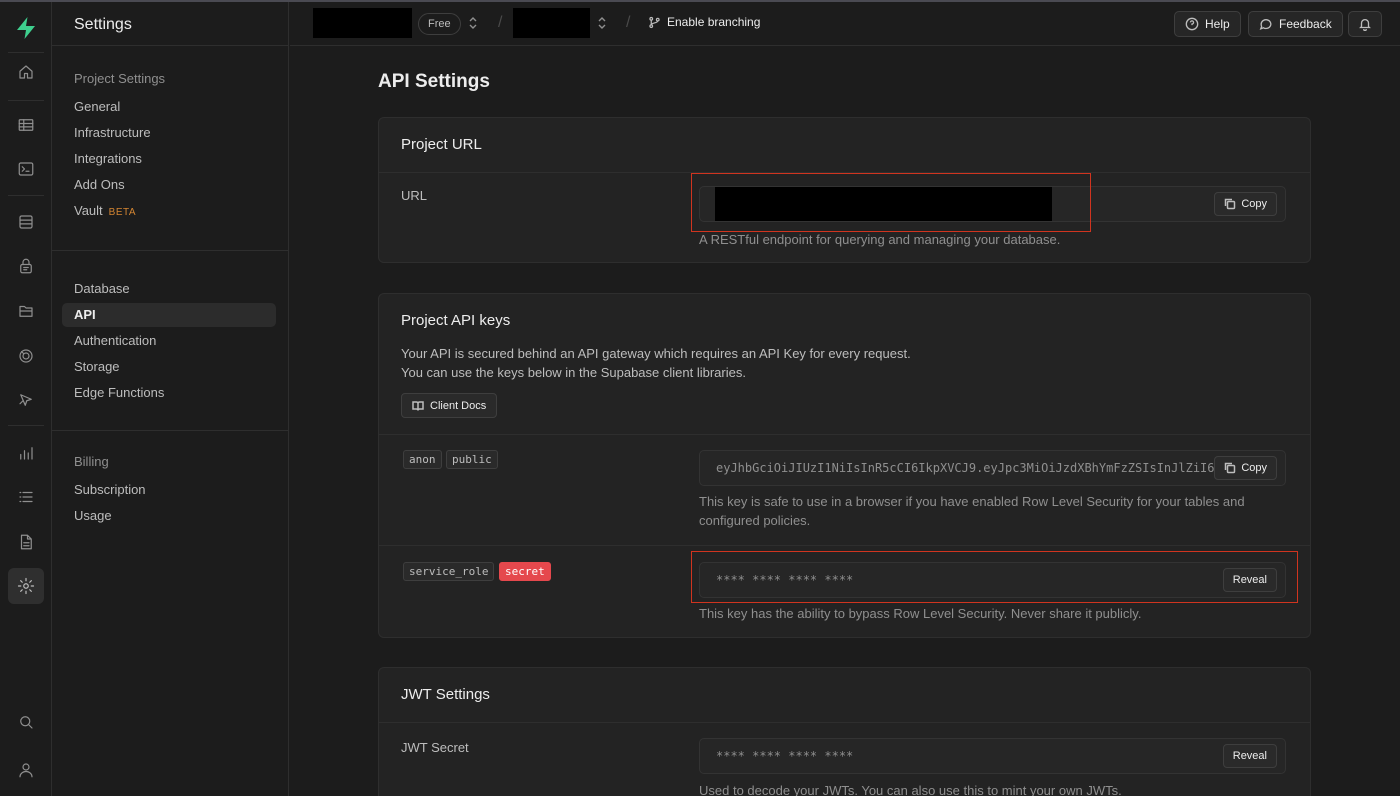 The image size is (1400, 796). I want to click on notifications-button, so click(1365, 24).